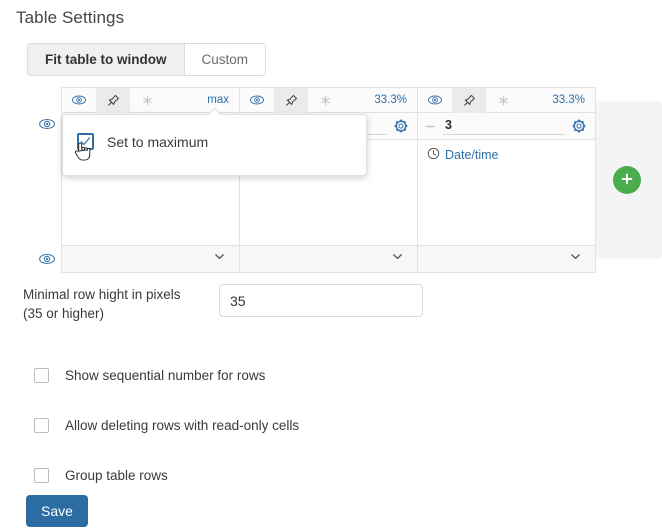 The height and width of the screenshot is (532, 662). I want to click on plus-icon, so click(627, 180).